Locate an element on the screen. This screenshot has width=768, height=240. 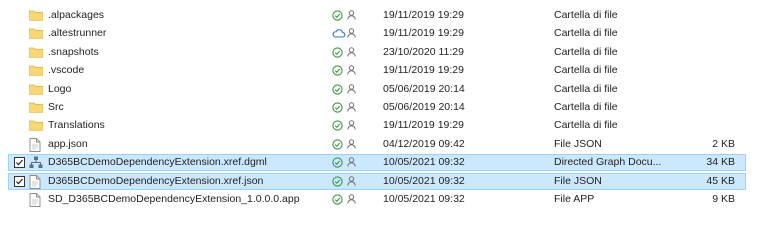
file-name: .vscode is located at coordinates (66, 70).